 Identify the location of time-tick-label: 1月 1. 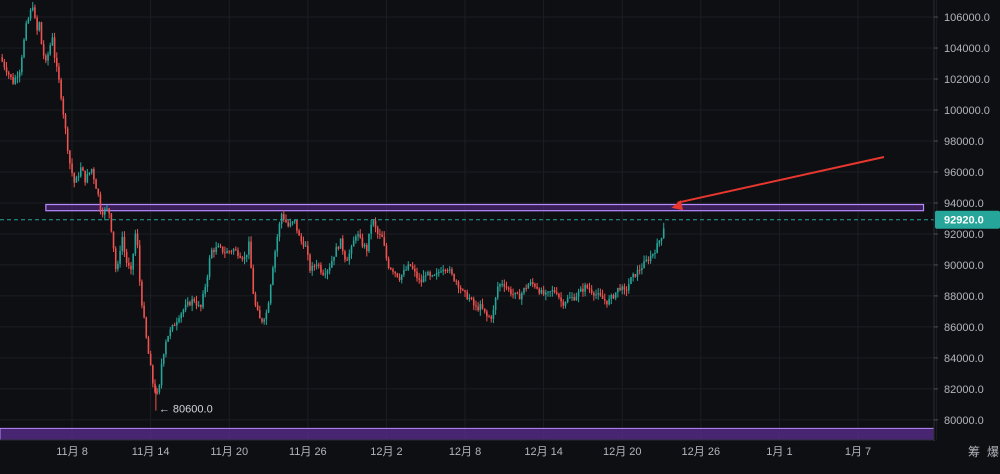
(779, 452).